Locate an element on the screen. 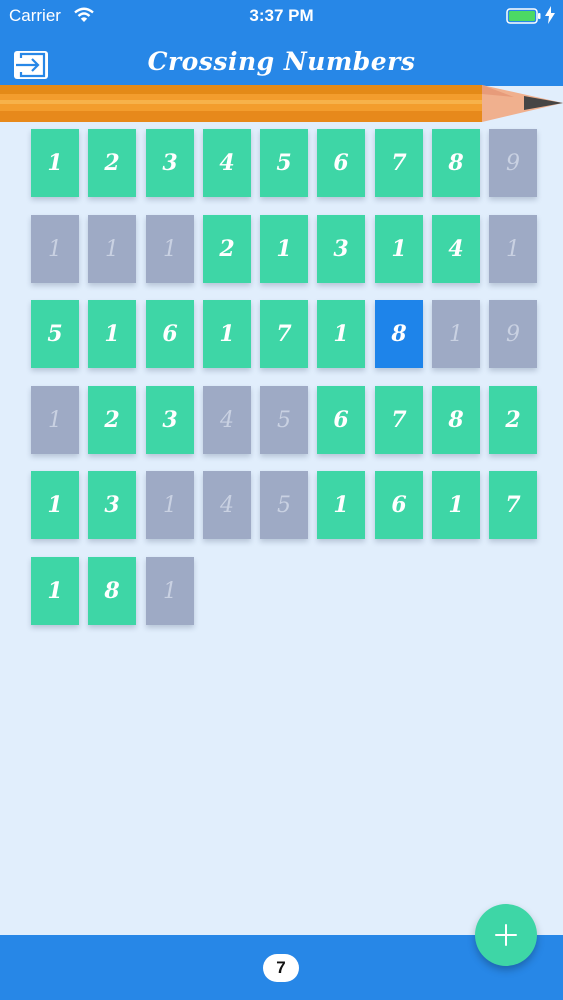 The height and width of the screenshot is (1000, 563). plus-icon is located at coordinates (506, 935).